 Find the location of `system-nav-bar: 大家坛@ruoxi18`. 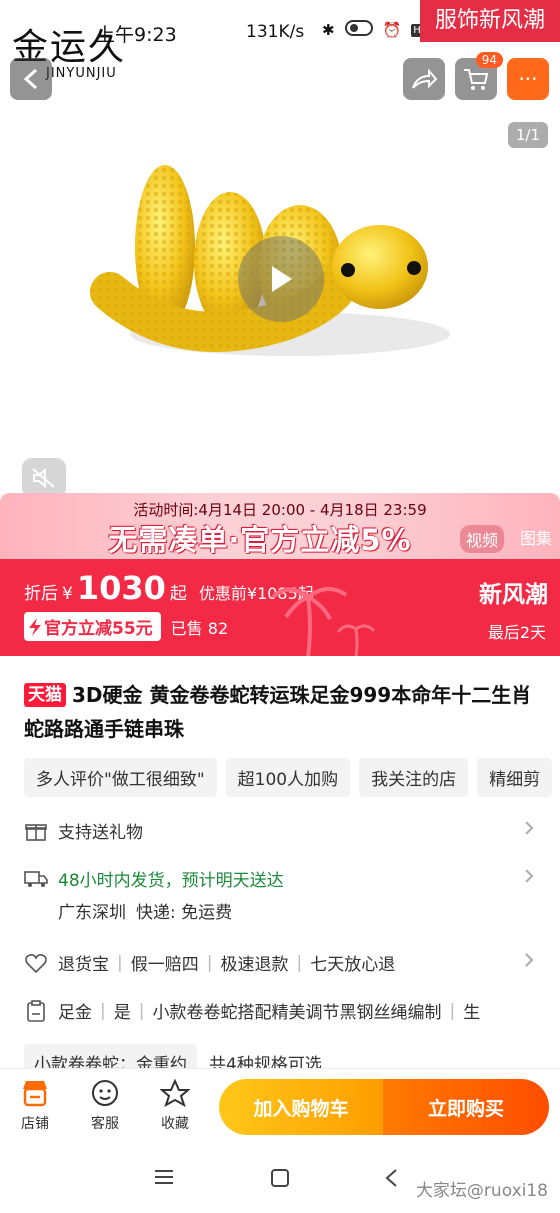

system-nav-bar: 大家坛@ruoxi18 is located at coordinates (280, 1179).